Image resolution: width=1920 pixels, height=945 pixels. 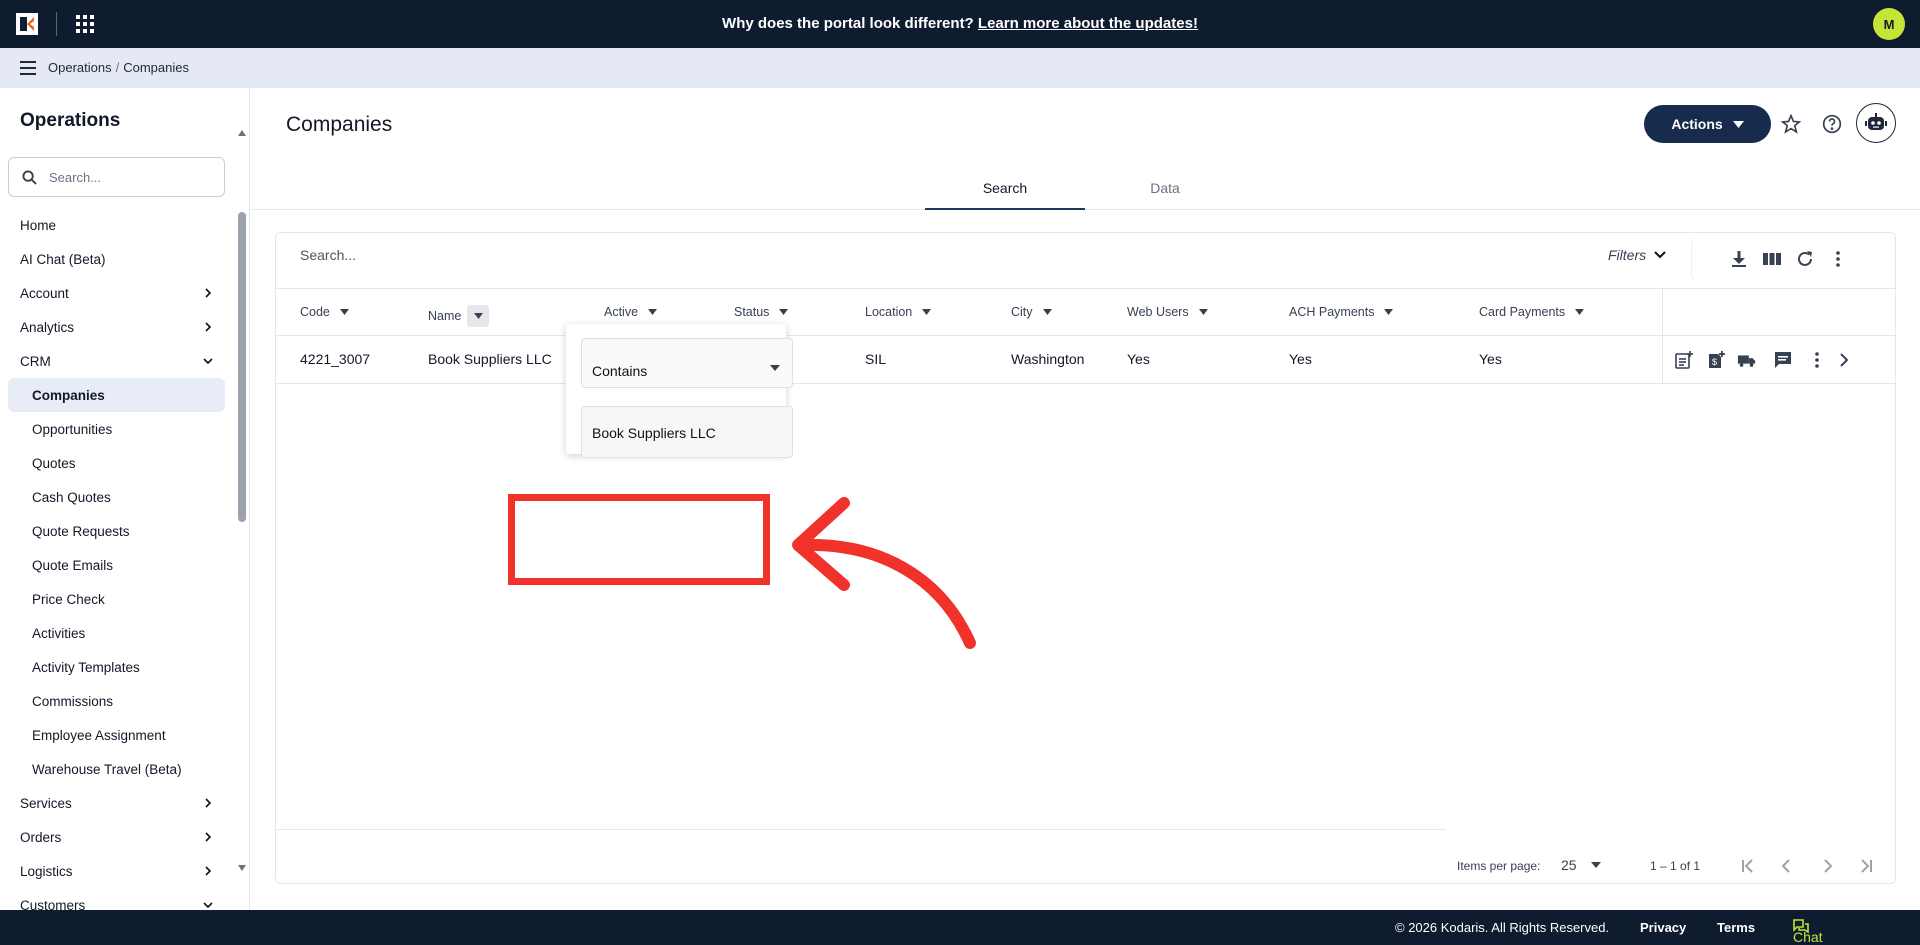 What do you see at coordinates (118, 225) in the screenshot?
I see `sidebar-item-home: Home` at bounding box center [118, 225].